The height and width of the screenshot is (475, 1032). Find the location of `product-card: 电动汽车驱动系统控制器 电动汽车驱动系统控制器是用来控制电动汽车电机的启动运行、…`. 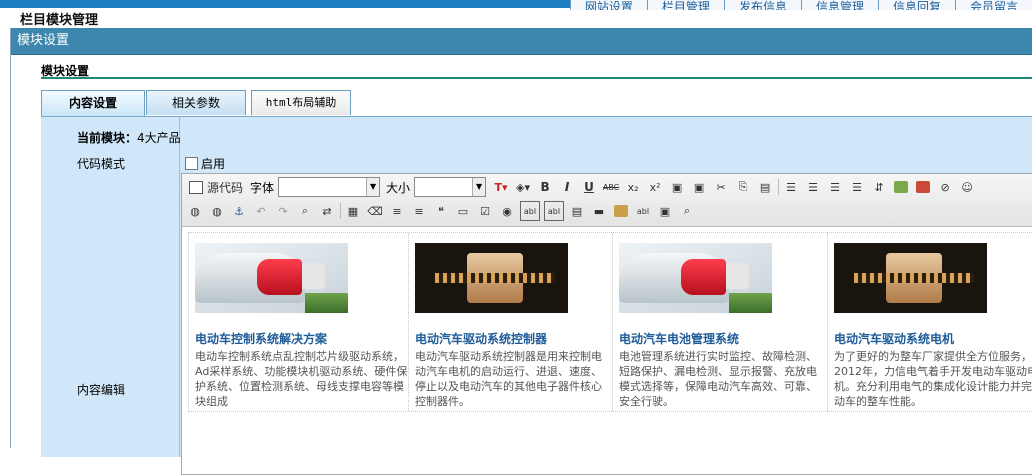

product-card: 电动汽车驱动系统控制器 电动汽车驱动系统控制器是用来控制电动汽车电机的启动运行、… is located at coordinates (511, 322).